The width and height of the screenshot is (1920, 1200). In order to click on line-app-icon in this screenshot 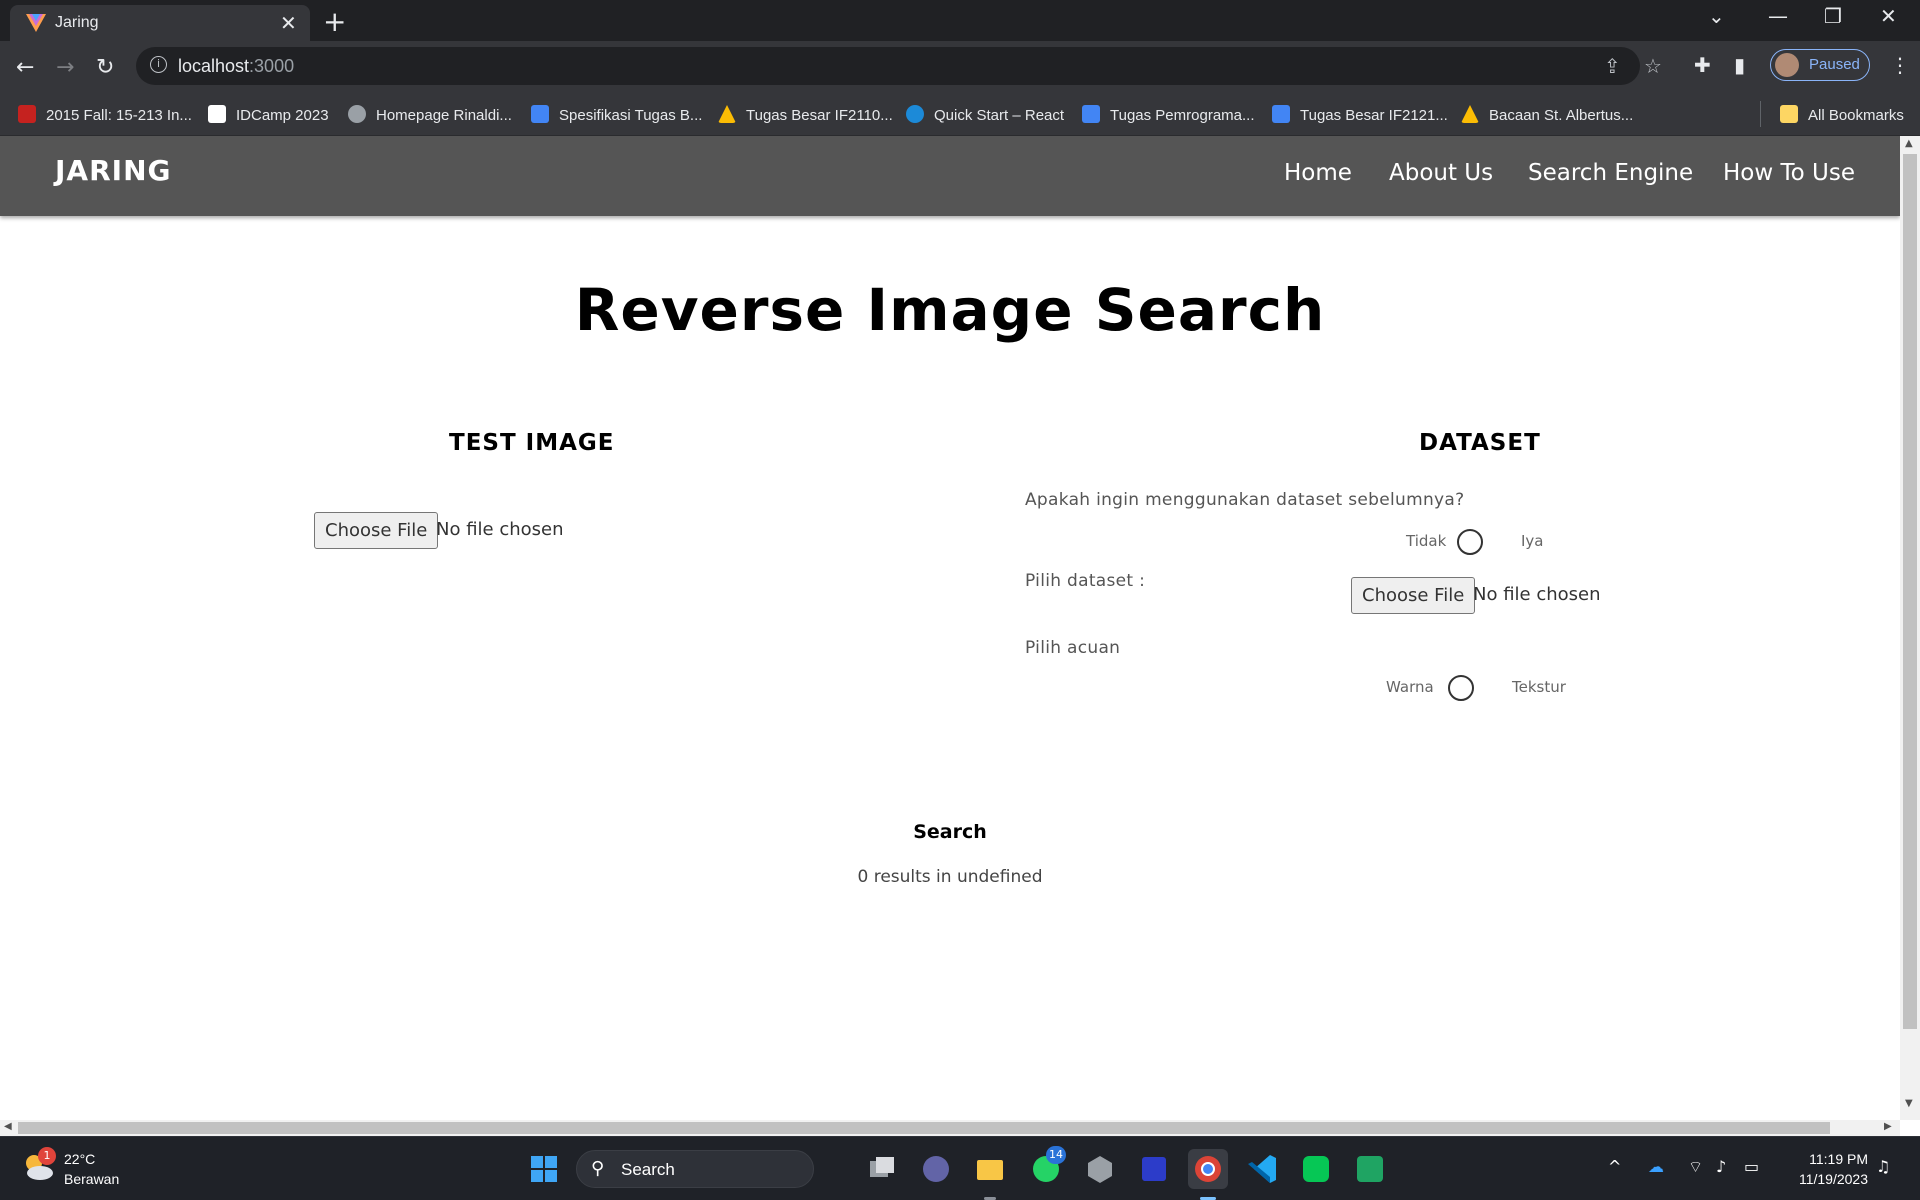, I will do `click(1316, 1169)`.